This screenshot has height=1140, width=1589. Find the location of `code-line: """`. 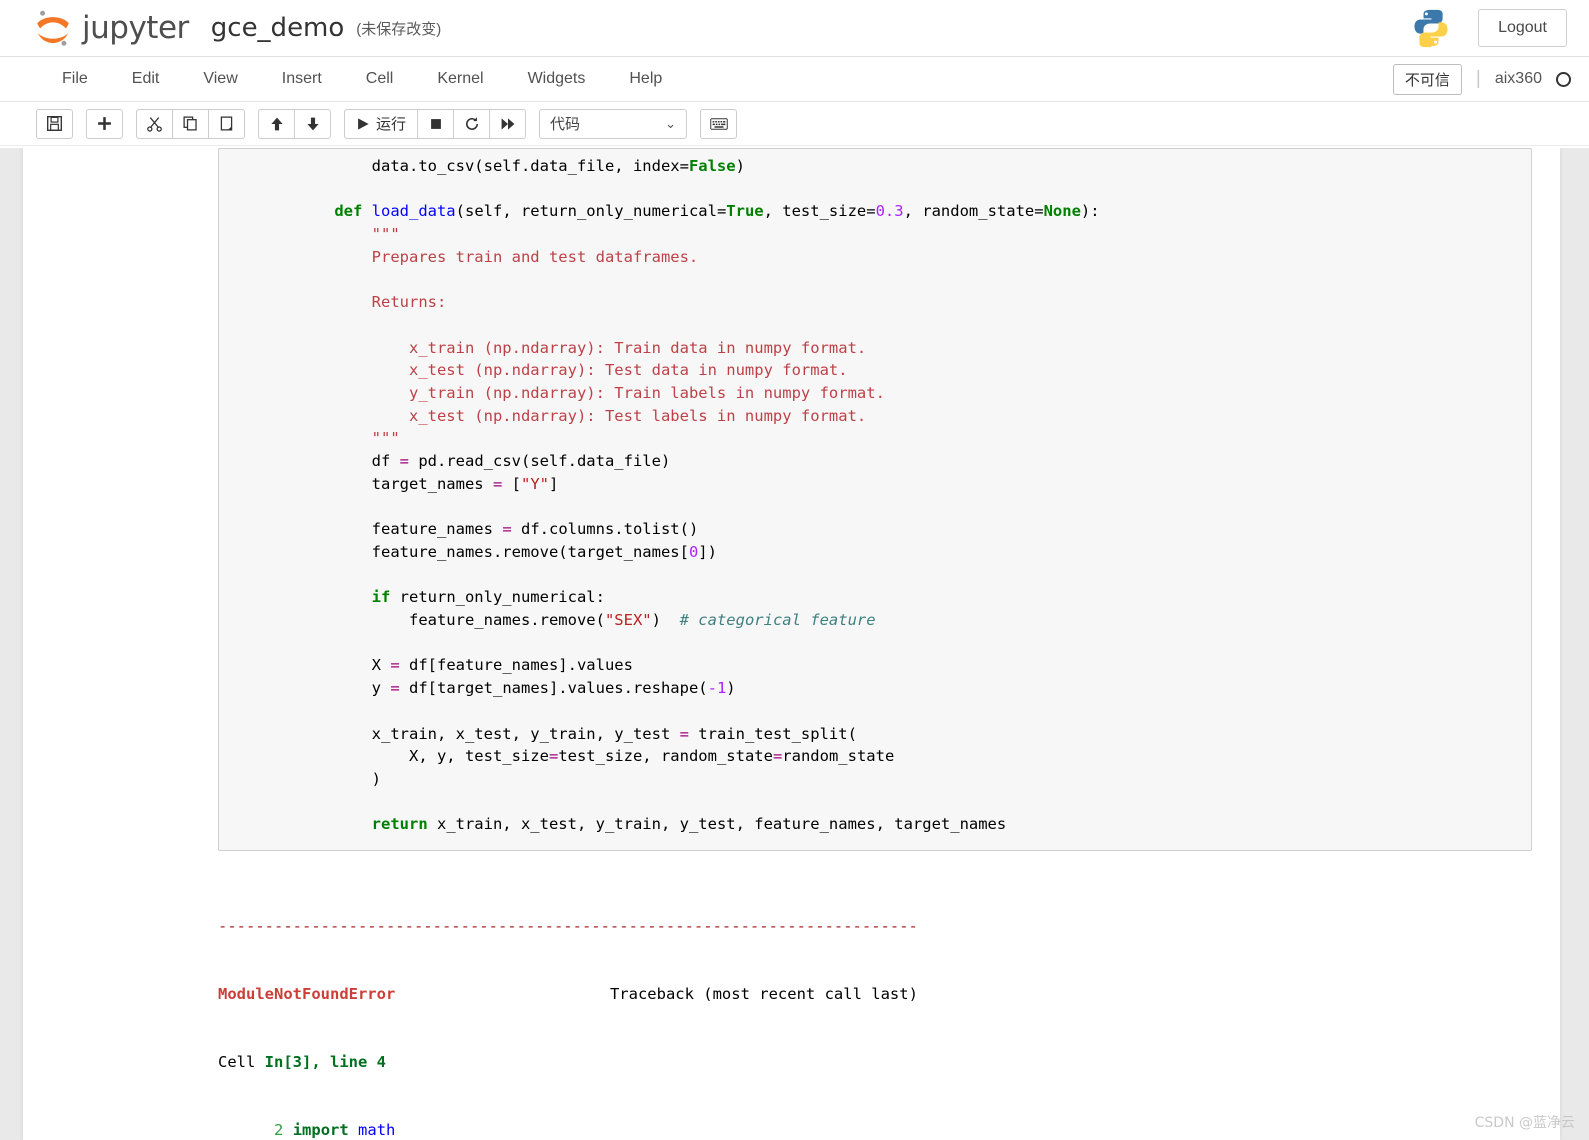

code-line: """ is located at coordinates (907, 438).